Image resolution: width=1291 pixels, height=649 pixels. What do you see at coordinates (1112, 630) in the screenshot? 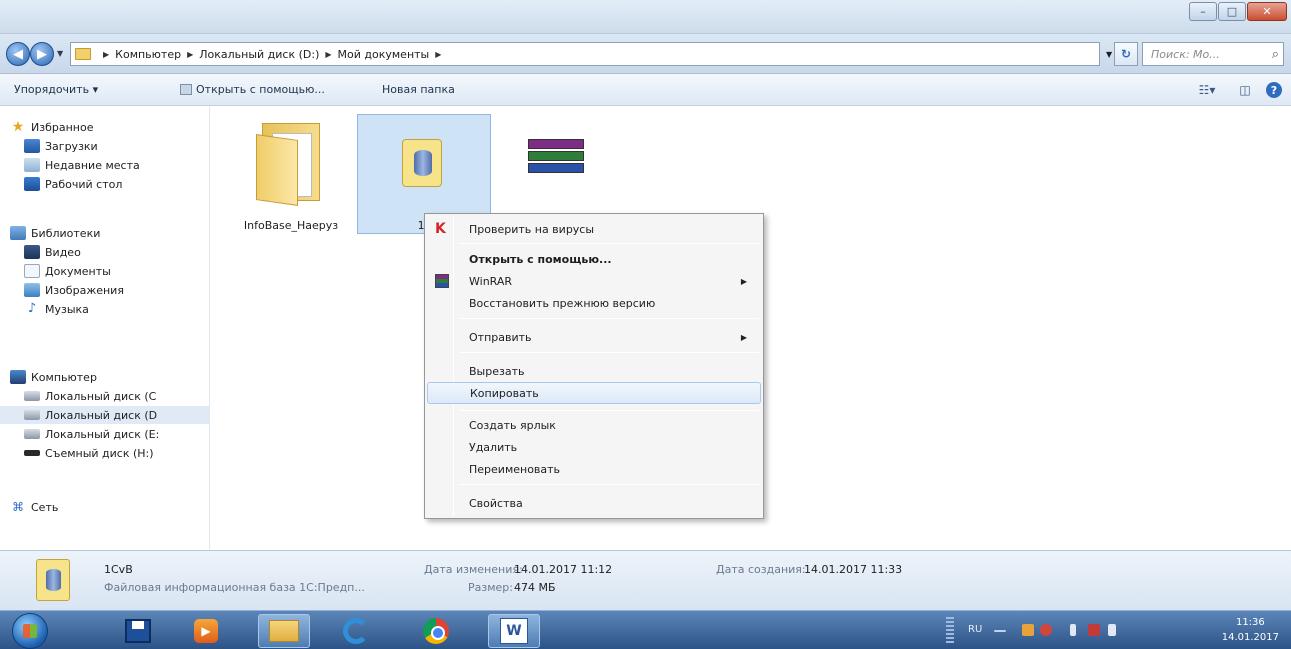
I see `volume-icon` at bounding box center [1112, 630].